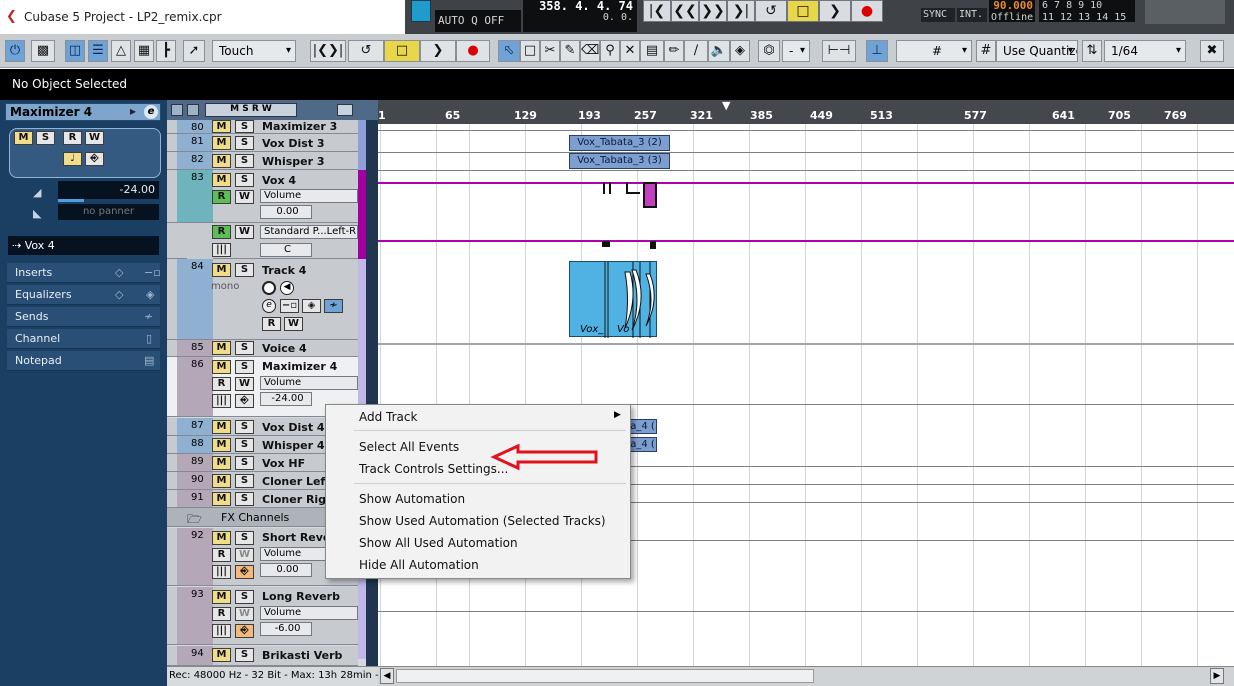 The width and height of the screenshot is (1234, 686). What do you see at coordinates (986, 51) in the screenshot?
I see `quantize-grid-icon: #` at bounding box center [986, 51].